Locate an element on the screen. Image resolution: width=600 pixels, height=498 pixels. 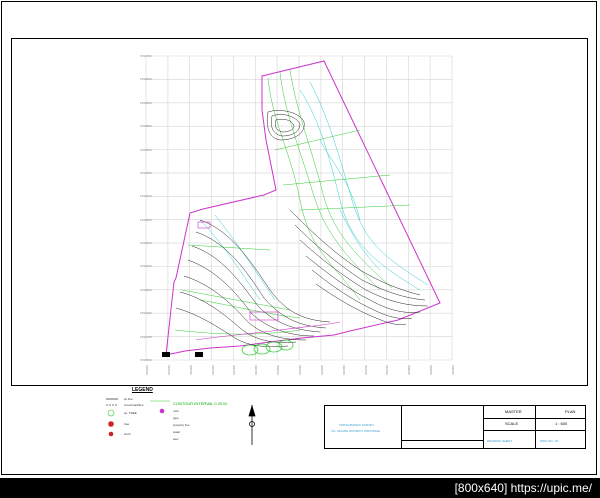
legend-item: sp.line is located at coordinates (128, 399).